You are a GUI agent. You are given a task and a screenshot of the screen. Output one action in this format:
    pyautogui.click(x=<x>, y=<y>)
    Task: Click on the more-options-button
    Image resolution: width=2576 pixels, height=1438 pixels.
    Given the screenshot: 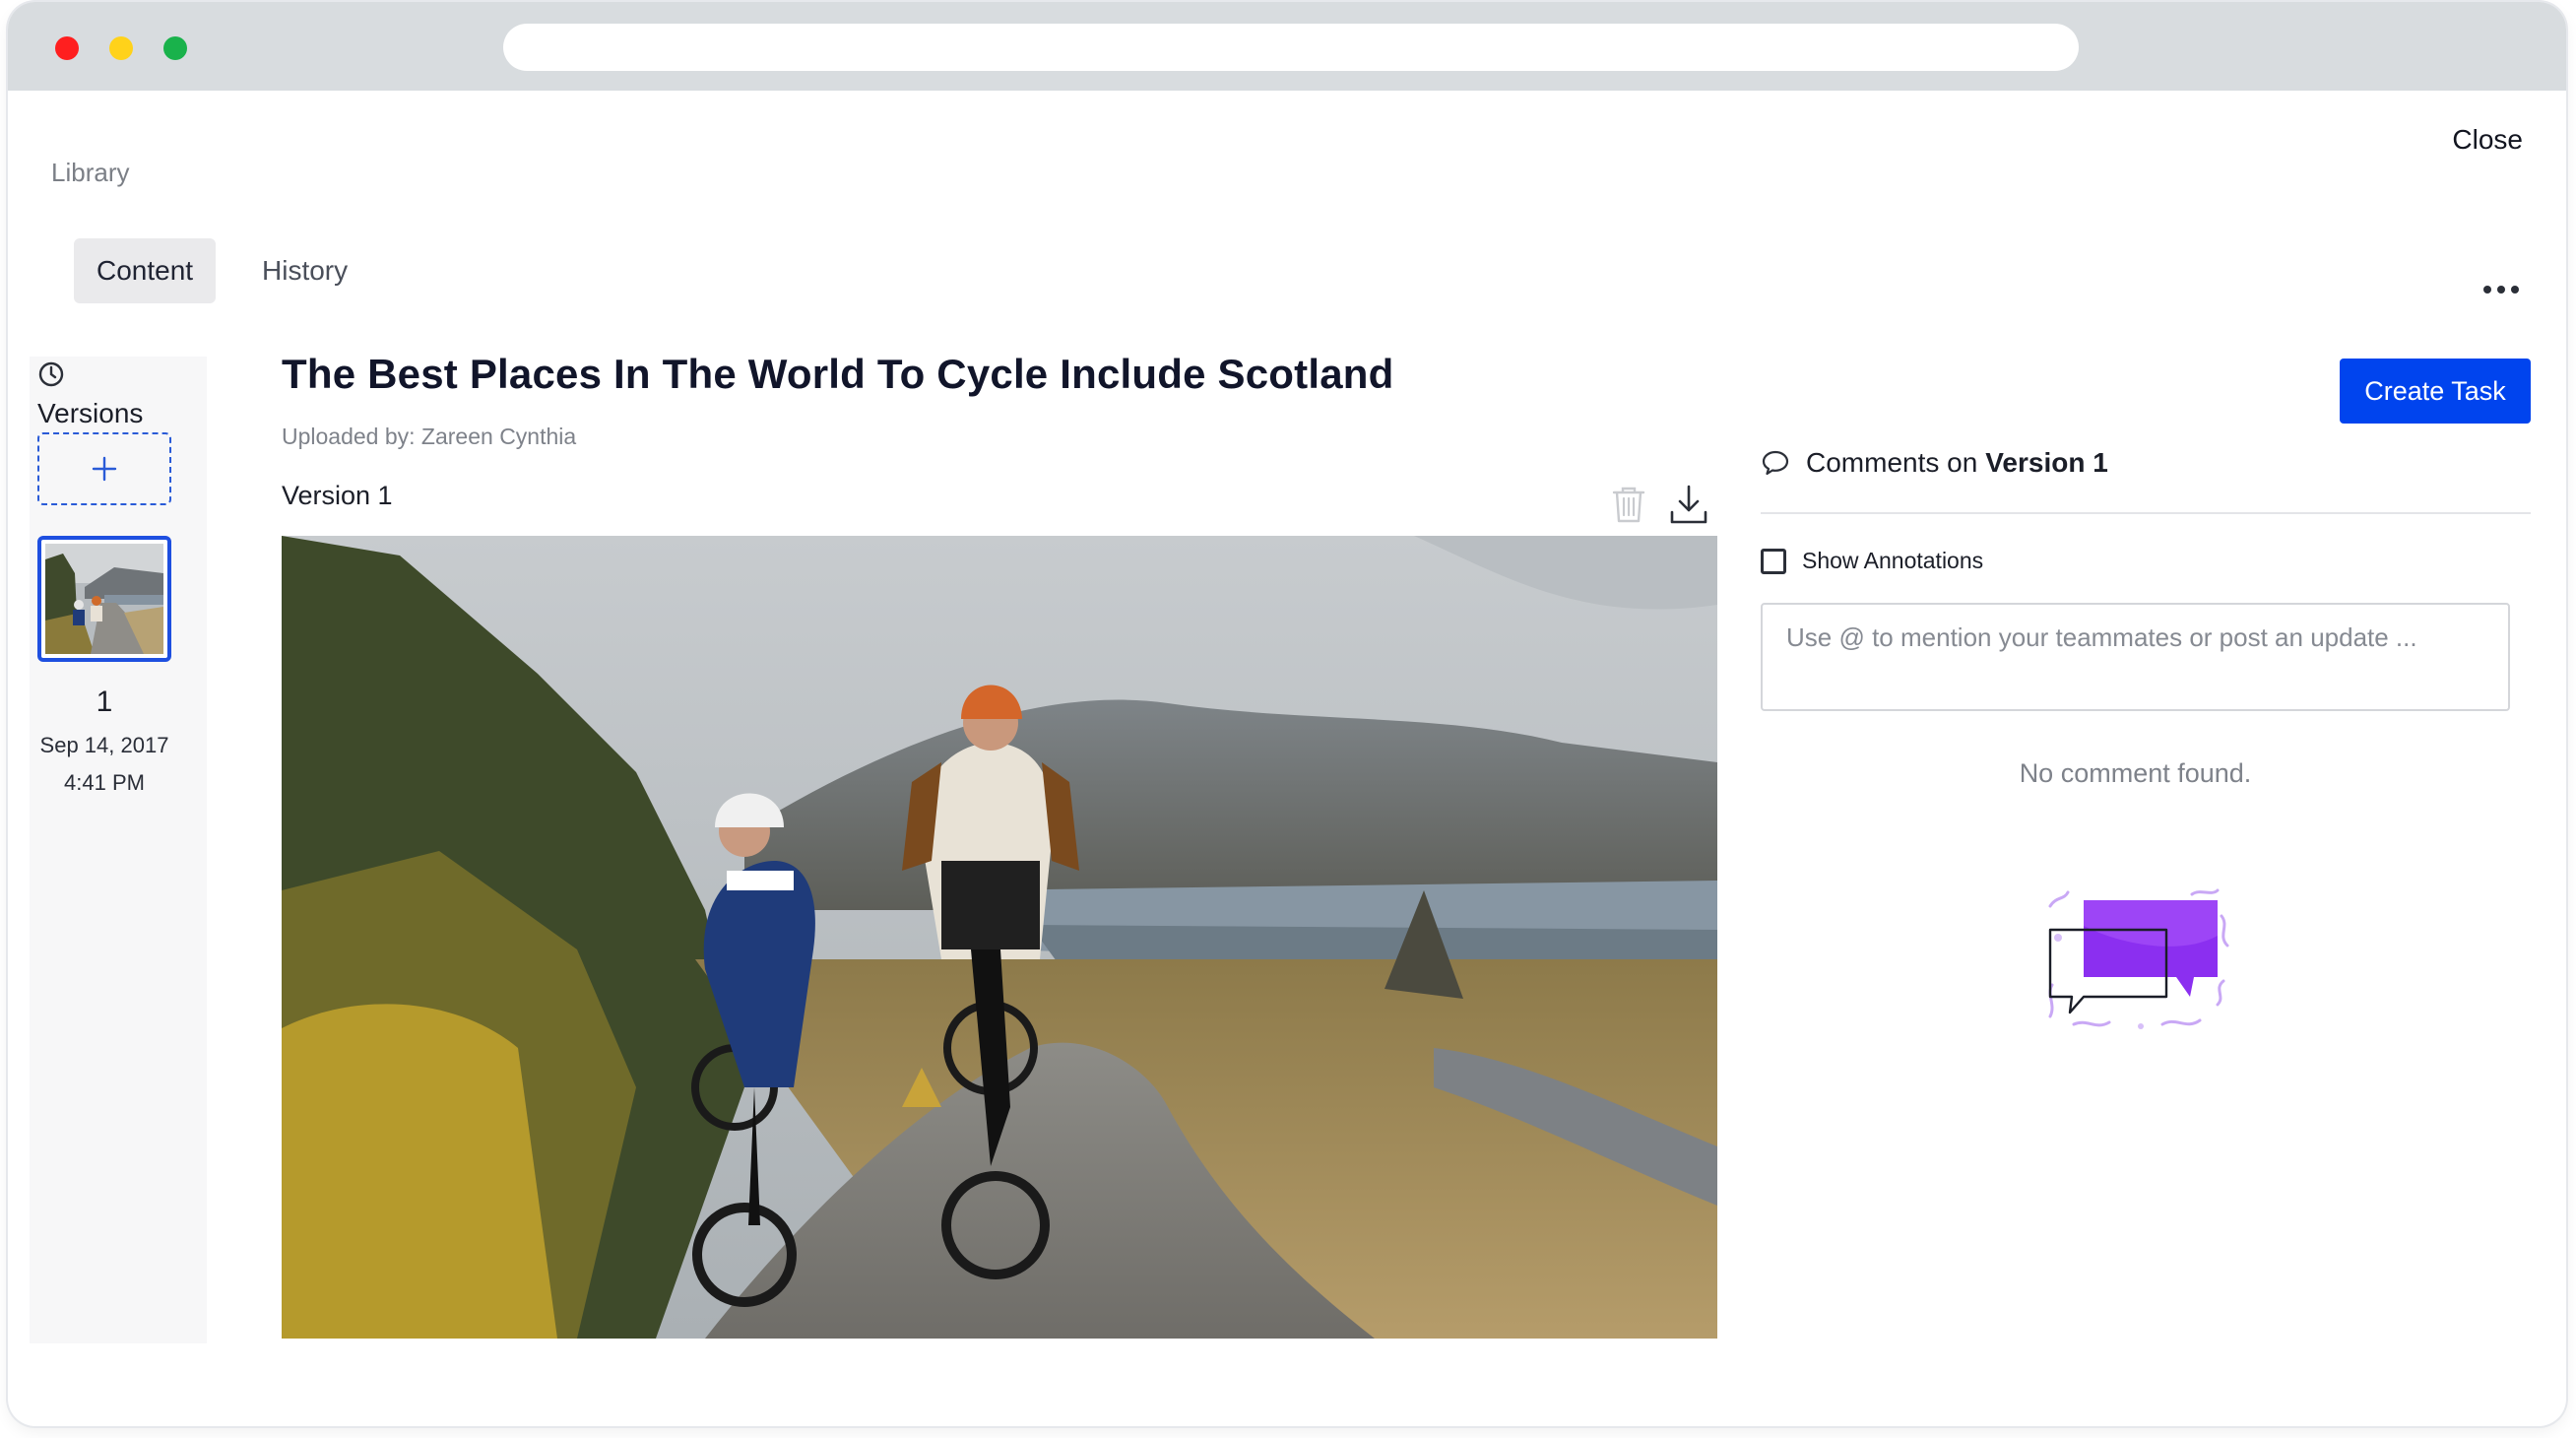 What is the action you would take?
    pyautogui.click(x=2503, y=289)
    